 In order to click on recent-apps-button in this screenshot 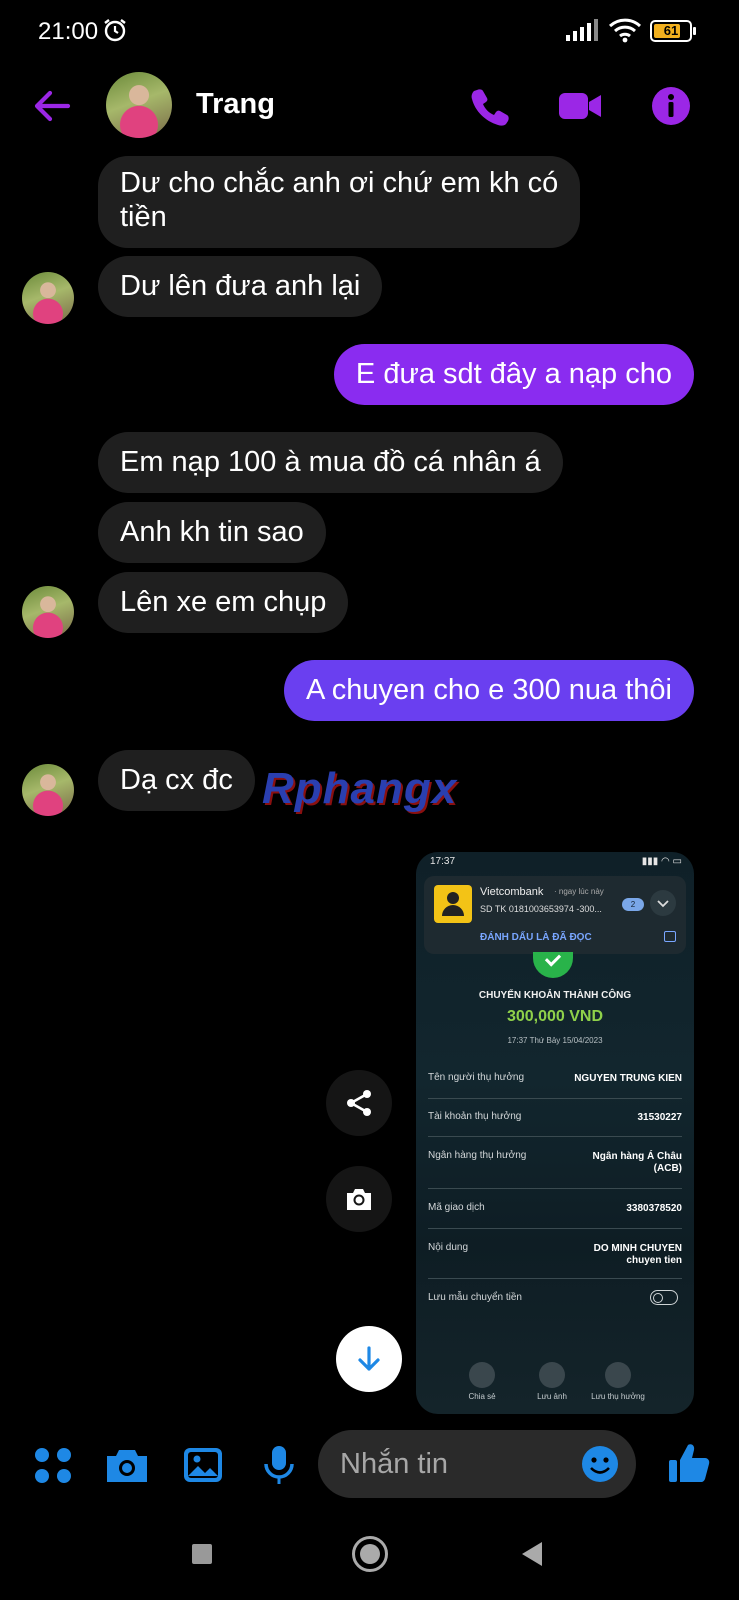, I will do `click(202, 1554)`.